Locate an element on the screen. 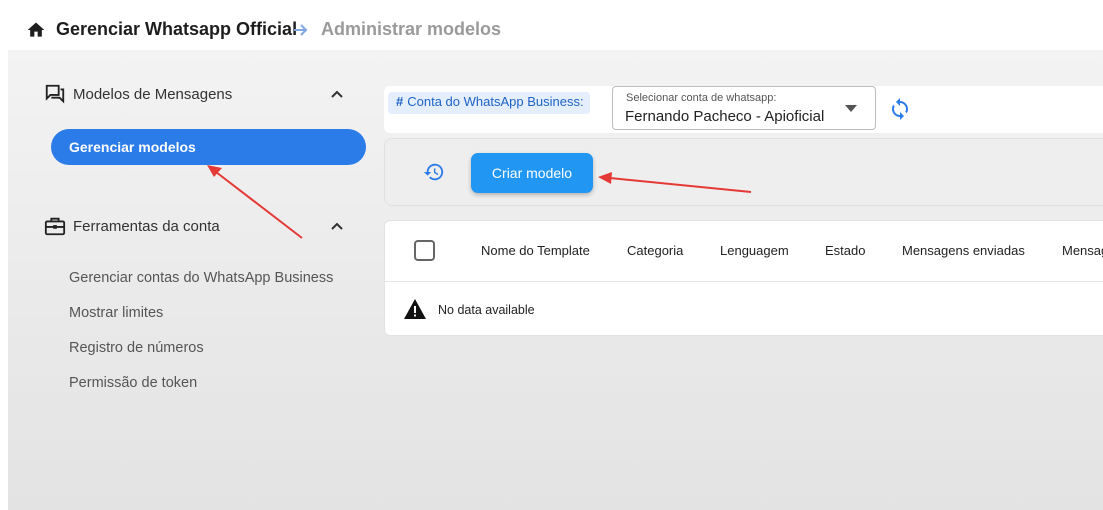 The width and height of the screenshot is (1103, 510). sidebar-item-gerenciar-modelos: Gerenciar modelos is located at coordinates (208, 147).